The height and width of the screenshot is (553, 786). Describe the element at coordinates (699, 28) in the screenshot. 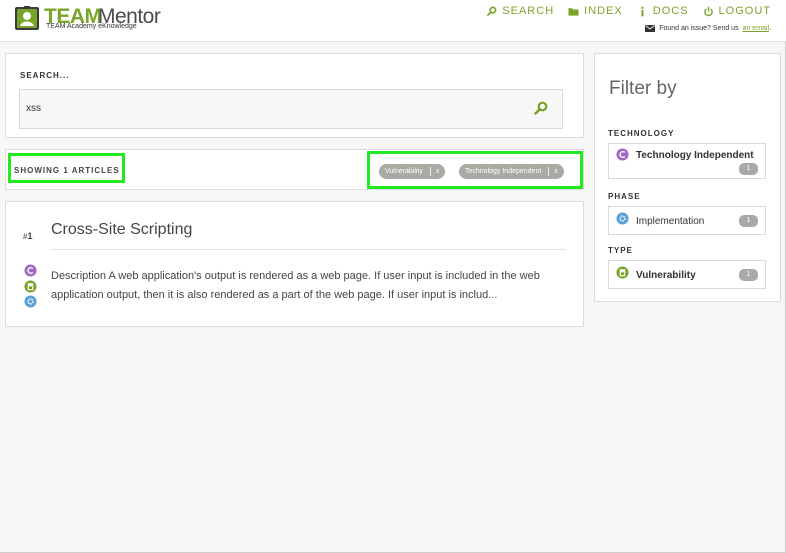

I see `issue-text: Found an issue? Send us` at that location.